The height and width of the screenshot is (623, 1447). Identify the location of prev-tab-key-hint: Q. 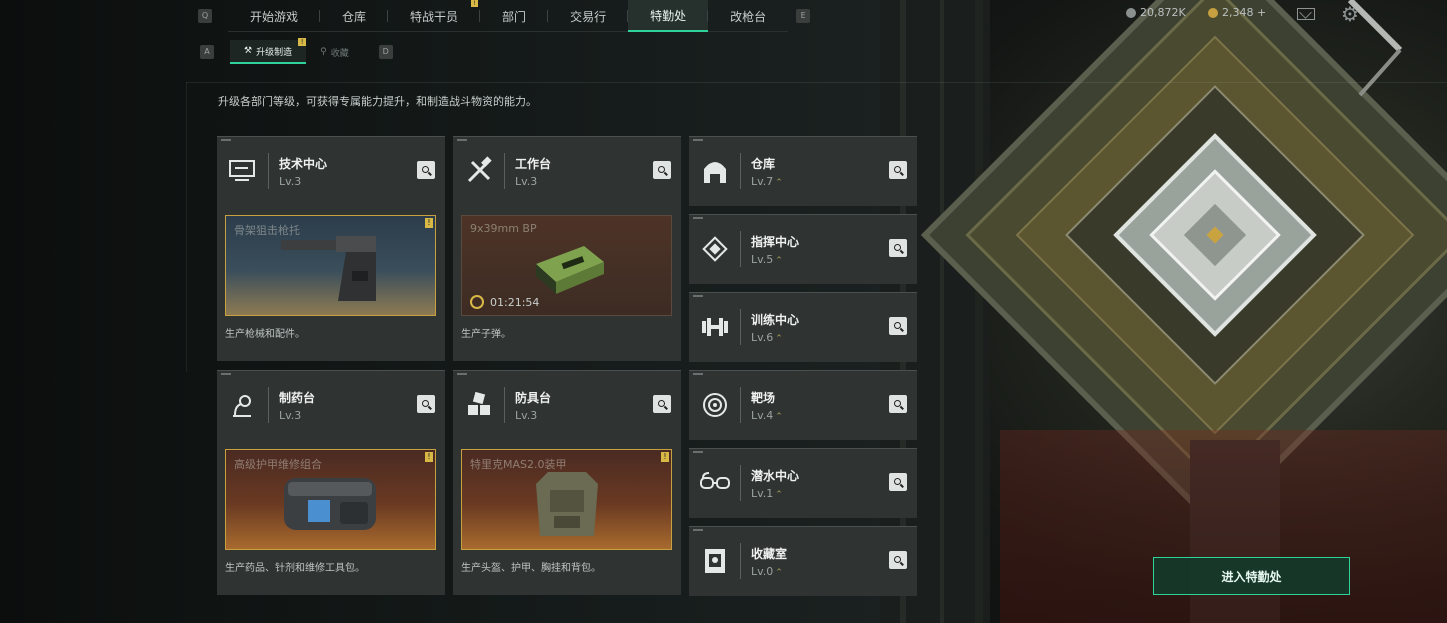
(205, 16).